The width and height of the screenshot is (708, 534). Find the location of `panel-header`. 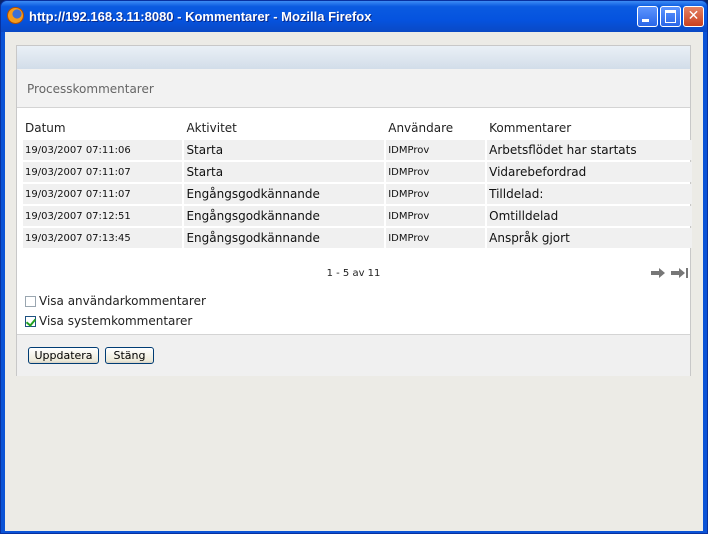

panel-header is located at coordinates (353, 58).